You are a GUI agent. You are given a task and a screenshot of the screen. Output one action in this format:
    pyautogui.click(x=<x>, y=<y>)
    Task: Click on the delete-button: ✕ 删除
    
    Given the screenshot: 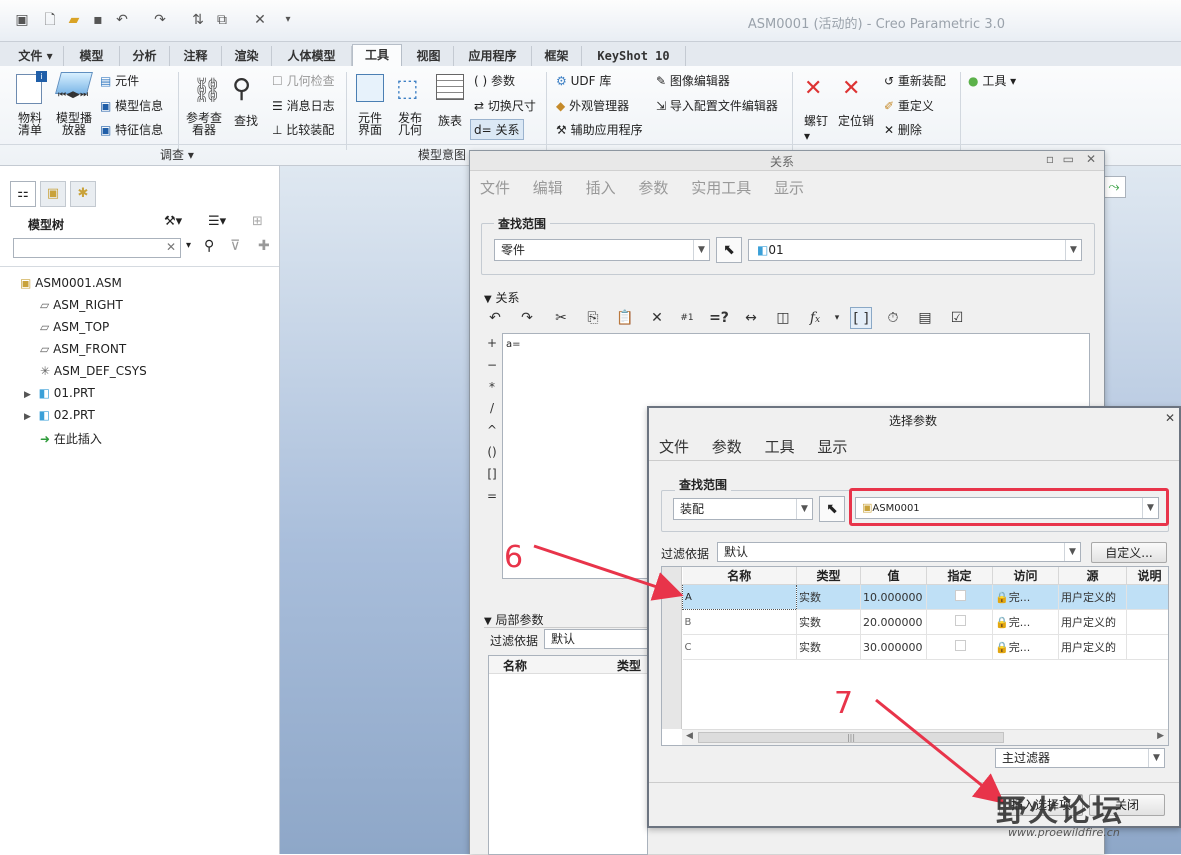 What is the action you would take?
    pyautogui.click(x=903, y=129)
    